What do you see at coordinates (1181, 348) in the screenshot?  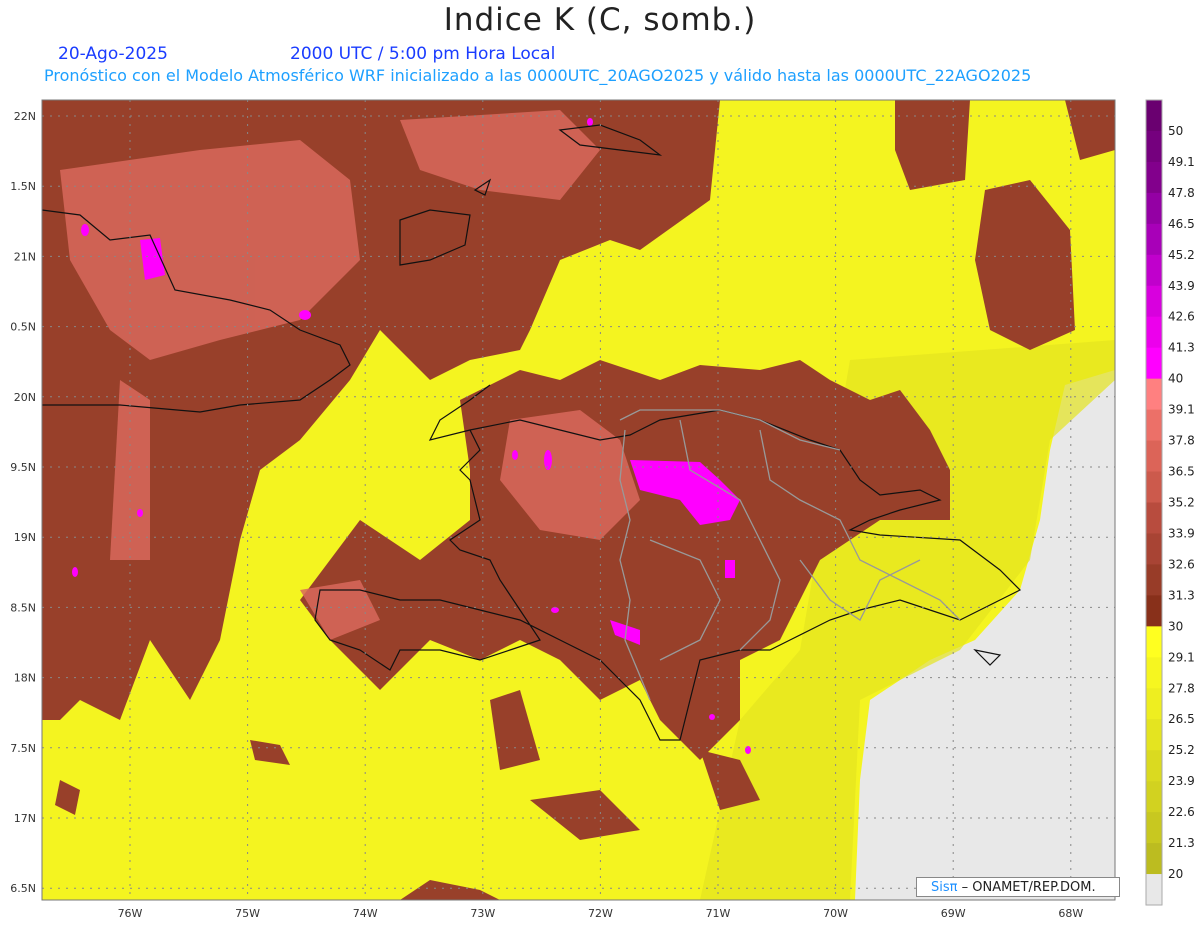 I see `colorbar-label: 41.3` at bounding box center [1181, 348].